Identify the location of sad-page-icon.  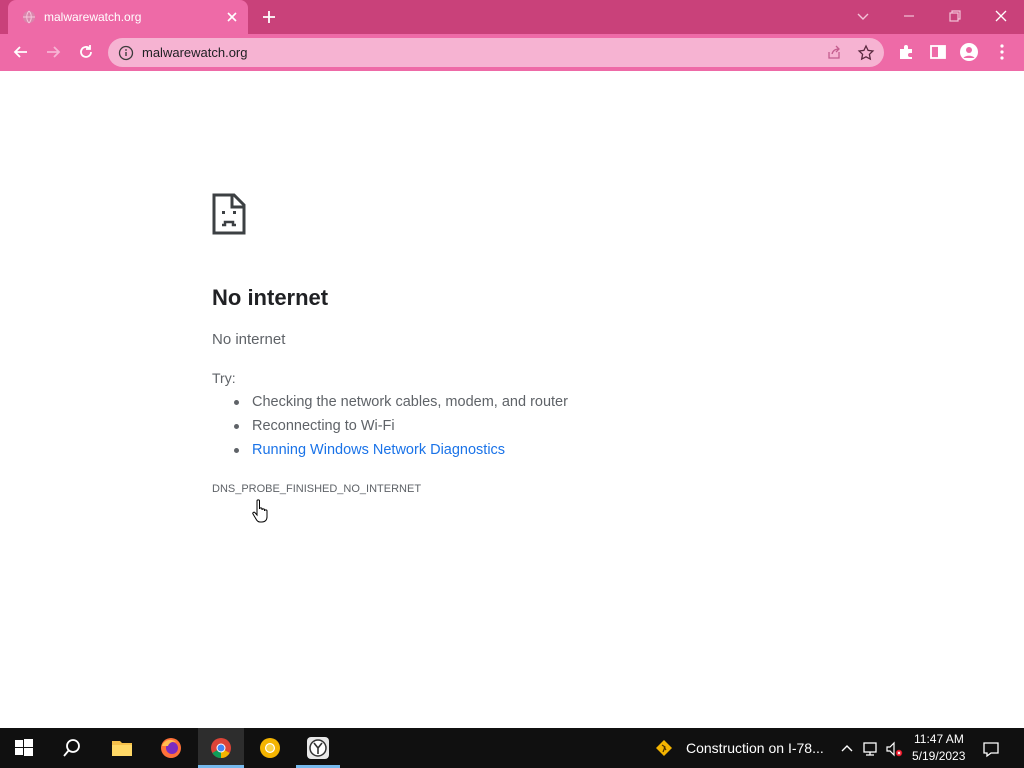
(229, 214).